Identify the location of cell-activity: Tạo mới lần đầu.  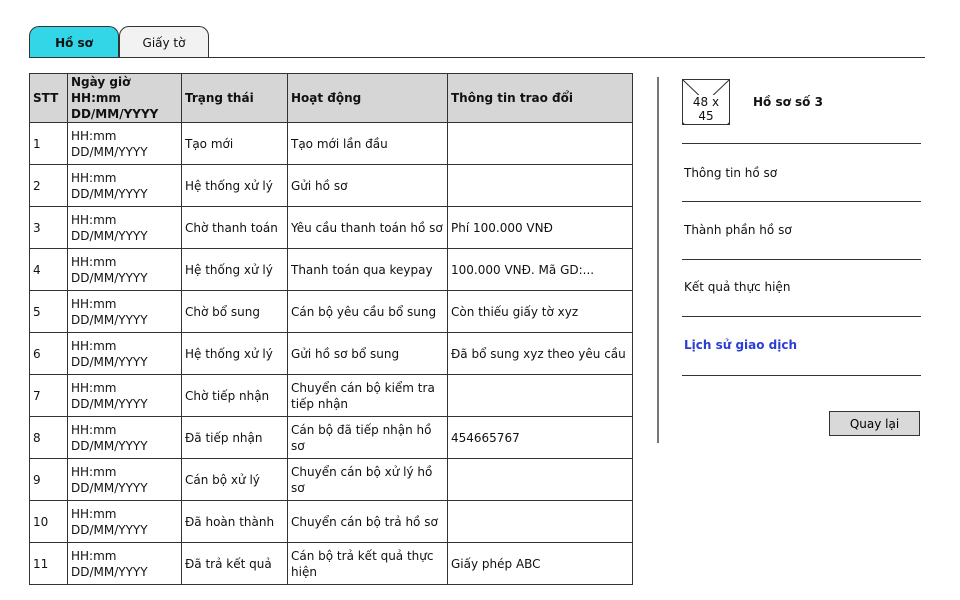
(367, 143).